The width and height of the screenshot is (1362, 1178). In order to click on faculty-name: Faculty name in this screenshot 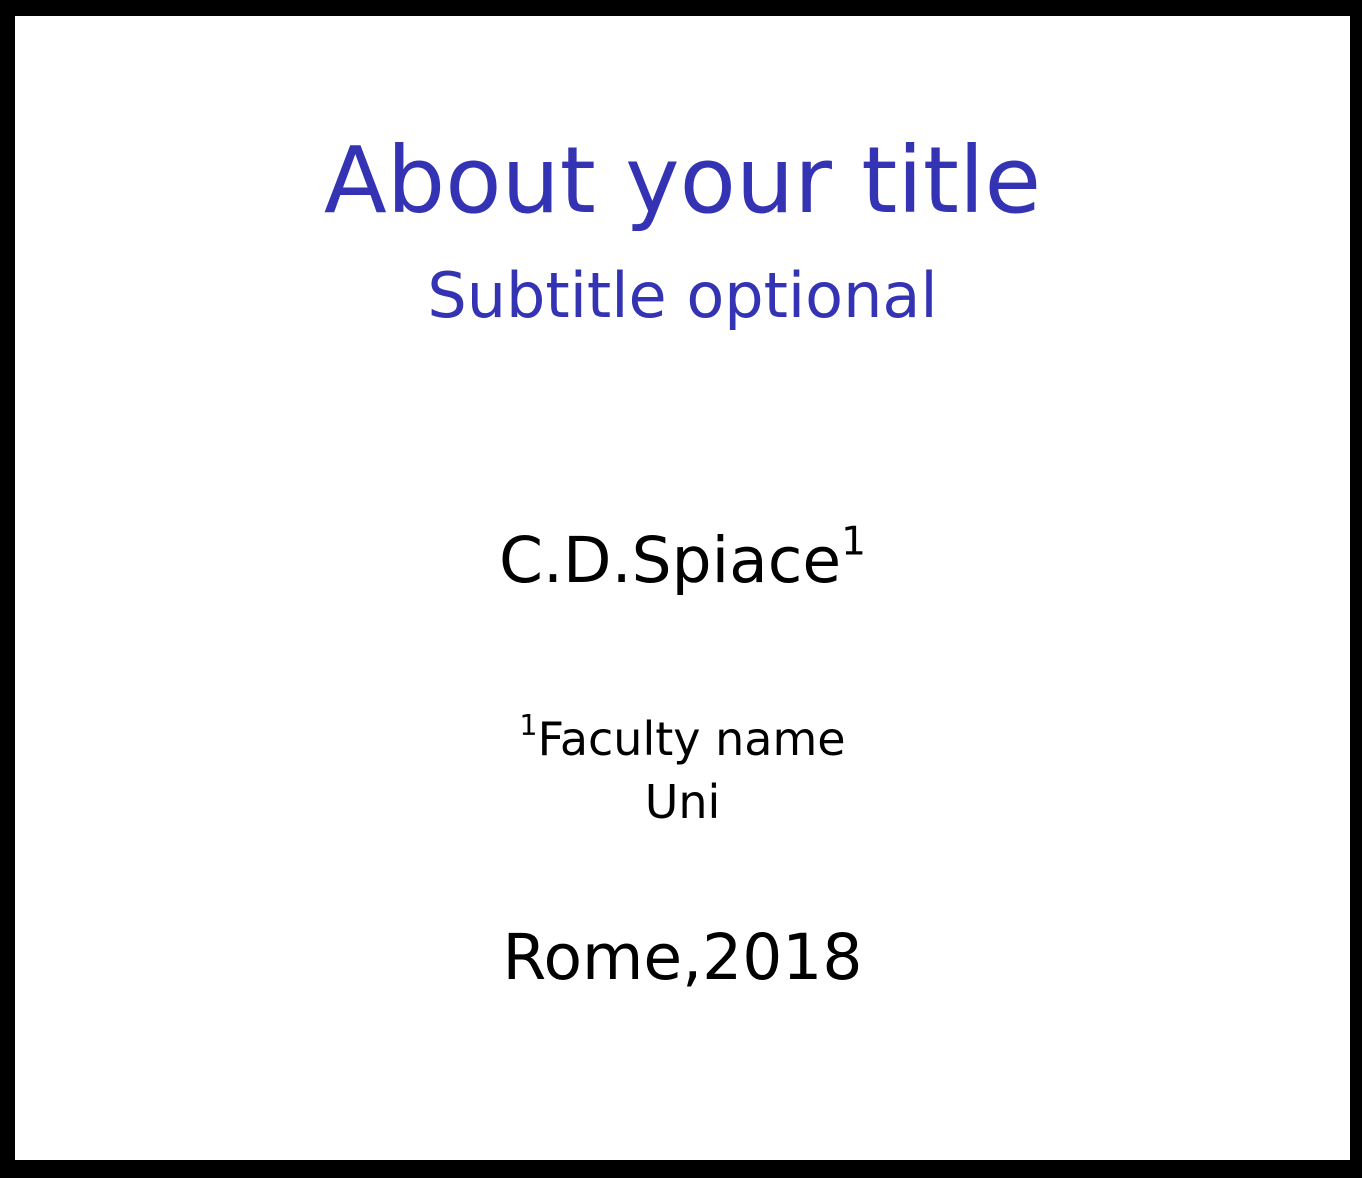, I will do `click(691, 739)`.